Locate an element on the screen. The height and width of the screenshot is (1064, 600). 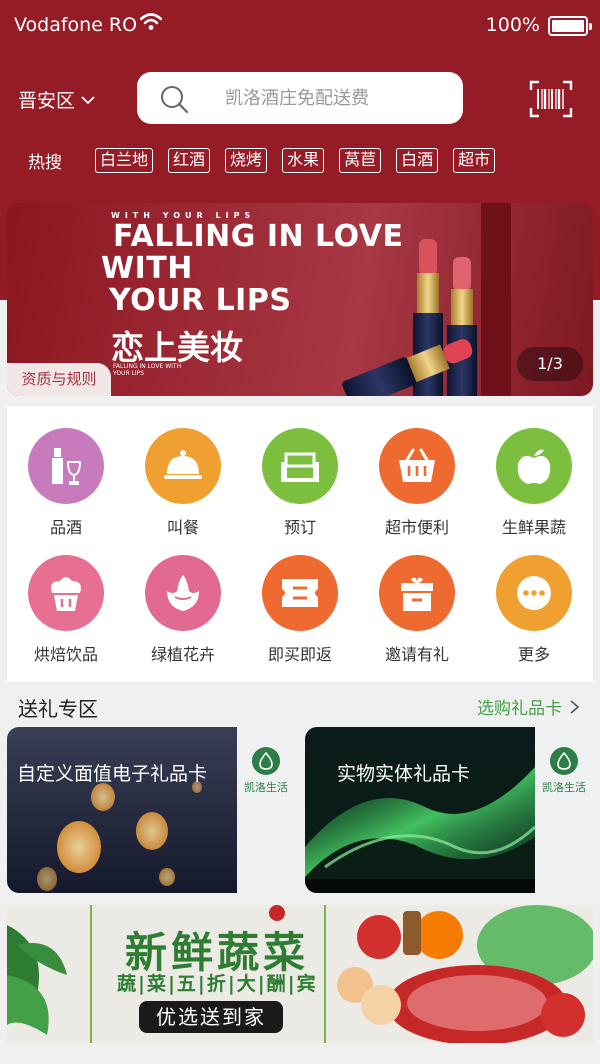
aurora-image is located at coordinates (420, 810).